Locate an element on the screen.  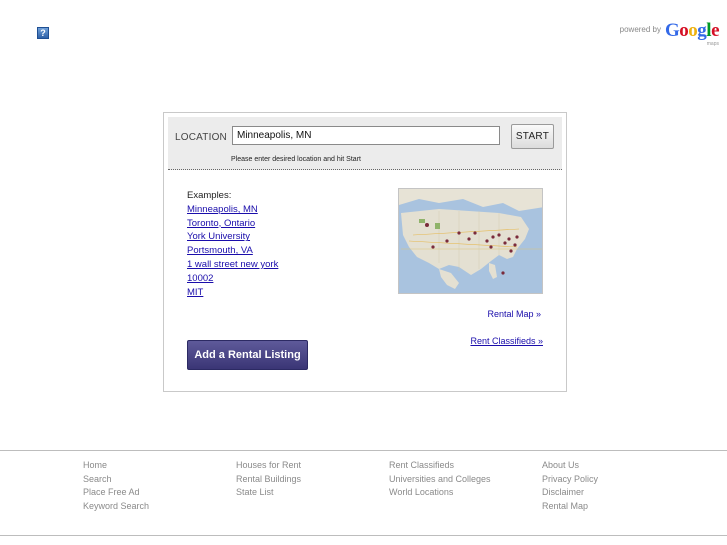
footer-link-universities: Universities and Colleges is located at coordinates (440, 480).